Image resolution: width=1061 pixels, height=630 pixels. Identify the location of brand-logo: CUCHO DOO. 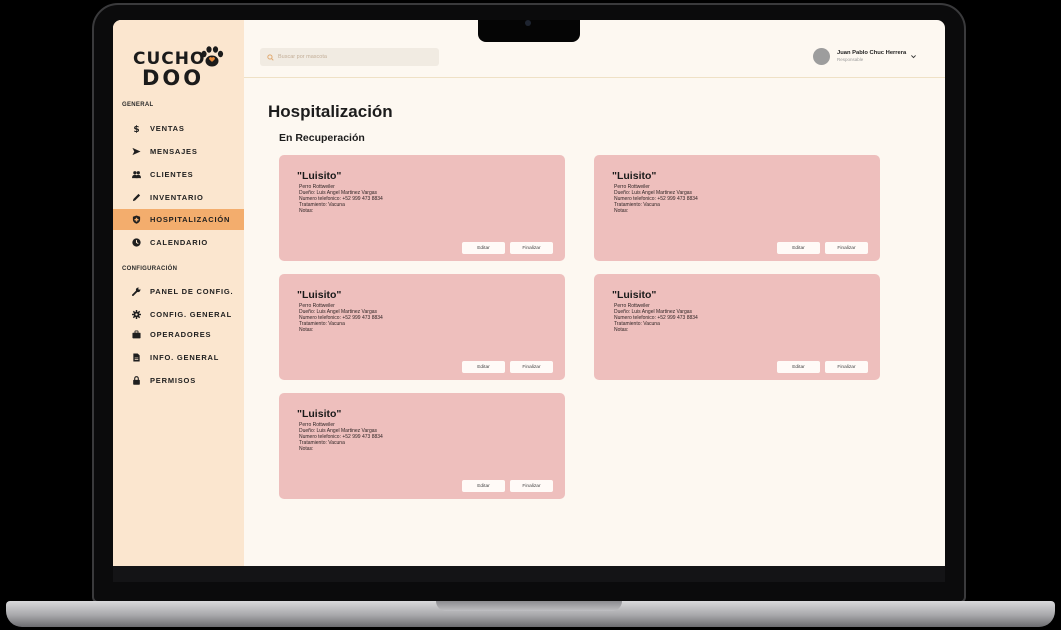
(180, 69).